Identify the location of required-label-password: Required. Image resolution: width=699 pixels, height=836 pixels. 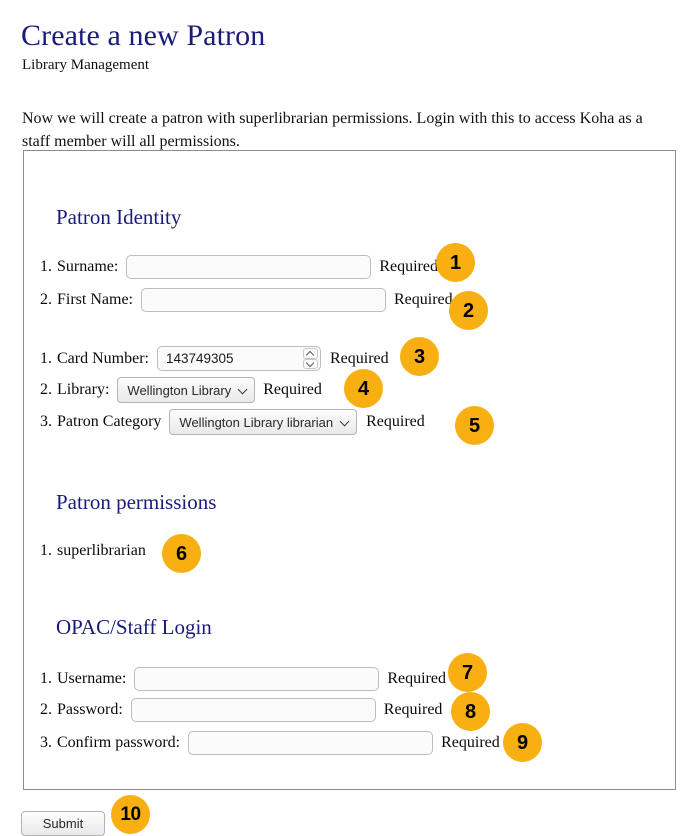
(413, 709).